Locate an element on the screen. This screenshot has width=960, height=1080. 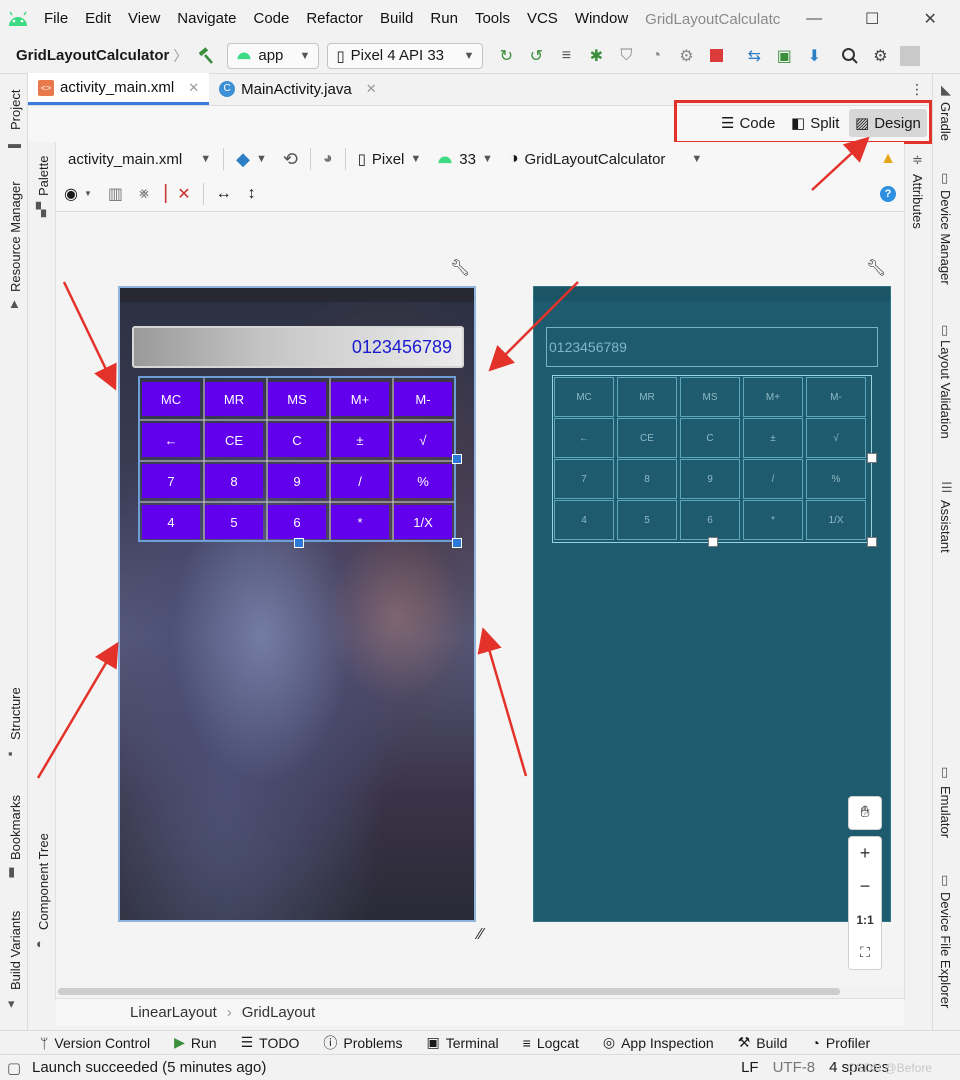
blueprint-button: 6 is located at coordinates (710, 520).